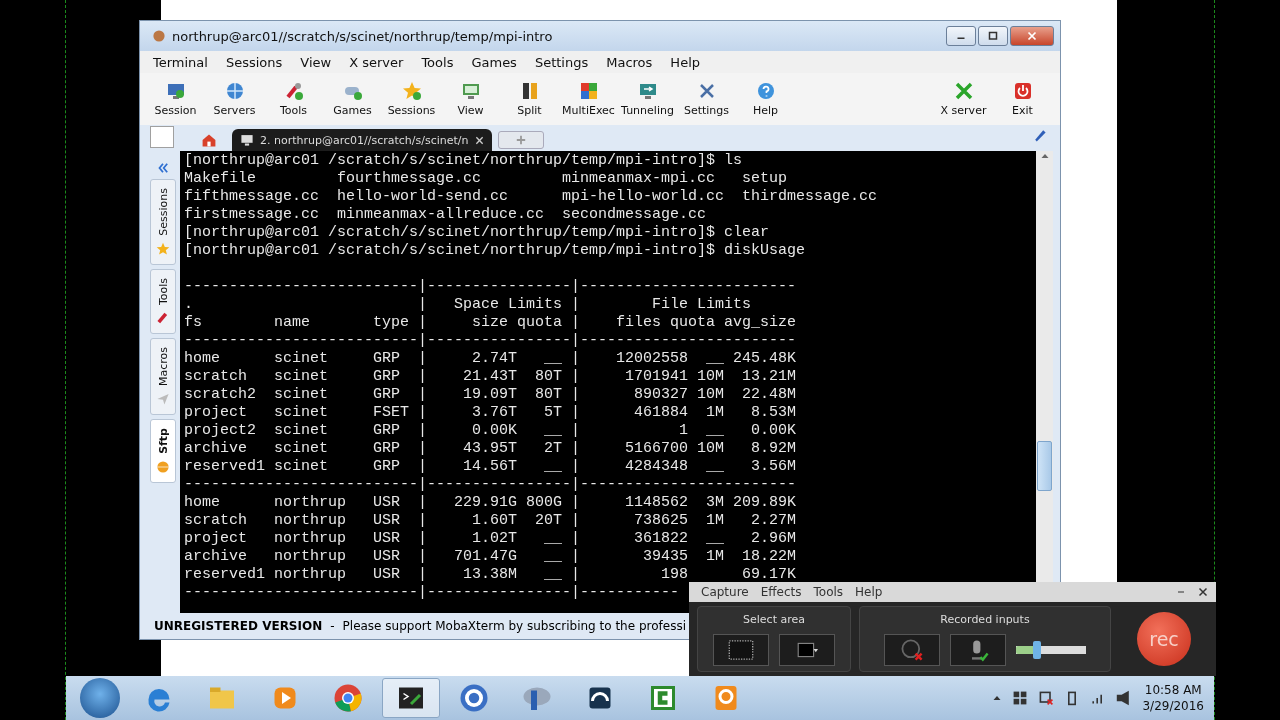 Image resolution: width=1280 pixels, height=720 pixels. I want to click on side-tab: Sessions, so click(163, 222).